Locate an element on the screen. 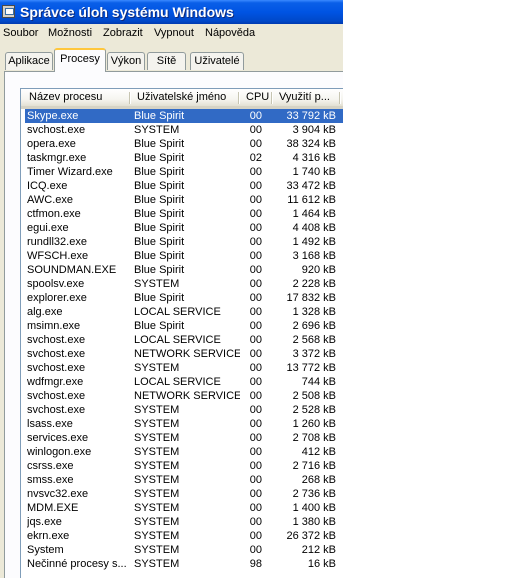 Image resolution: width=512 pixels, height=578 pixels. table-row: csrss.exe SYSTEM 00 2 716 kB is located at coordinates (182, 466).